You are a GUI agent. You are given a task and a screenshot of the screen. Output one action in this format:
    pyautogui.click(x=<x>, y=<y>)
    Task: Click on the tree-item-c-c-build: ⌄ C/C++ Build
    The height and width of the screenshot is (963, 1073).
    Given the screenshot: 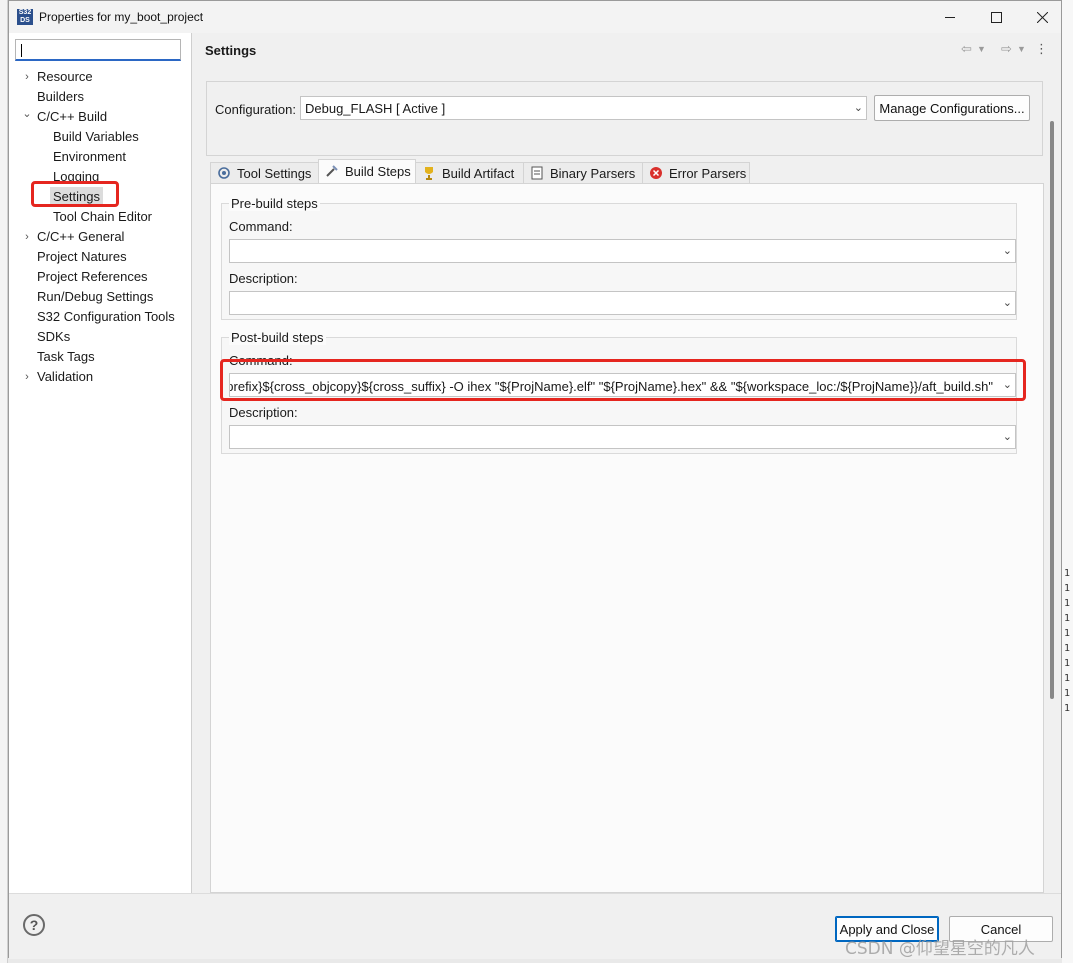 What is the action you would take?
    pyautogui.click(x=65, y=117)
    